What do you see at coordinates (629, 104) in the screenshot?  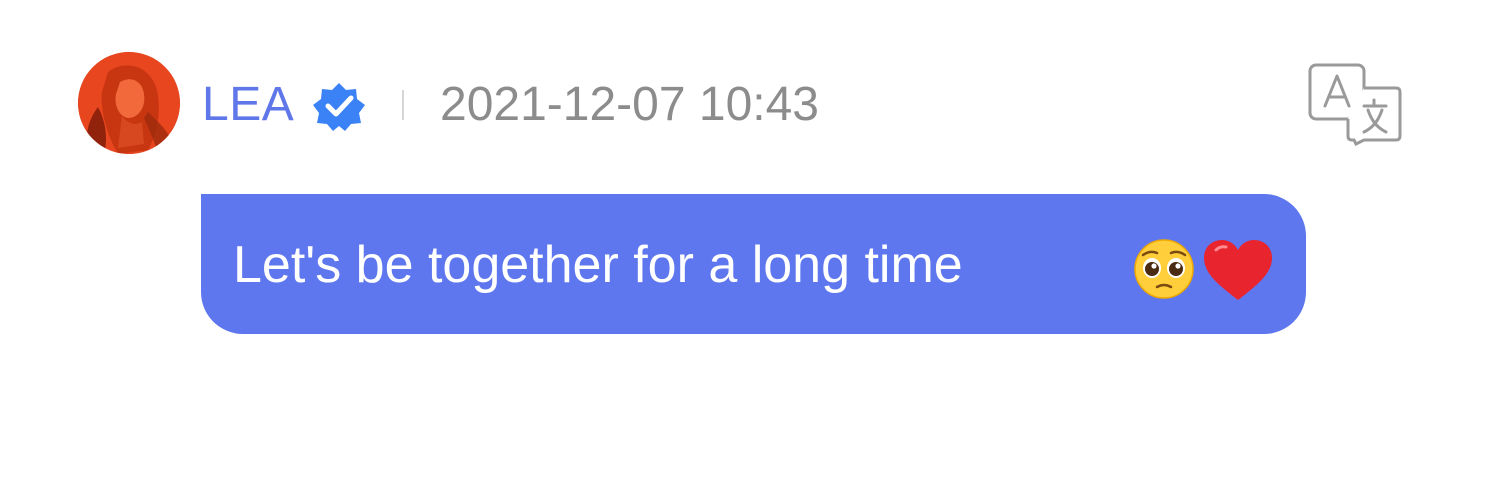 I see `message-timestamp: 2021-12-07 10:43` at bounding box center [629, 104].